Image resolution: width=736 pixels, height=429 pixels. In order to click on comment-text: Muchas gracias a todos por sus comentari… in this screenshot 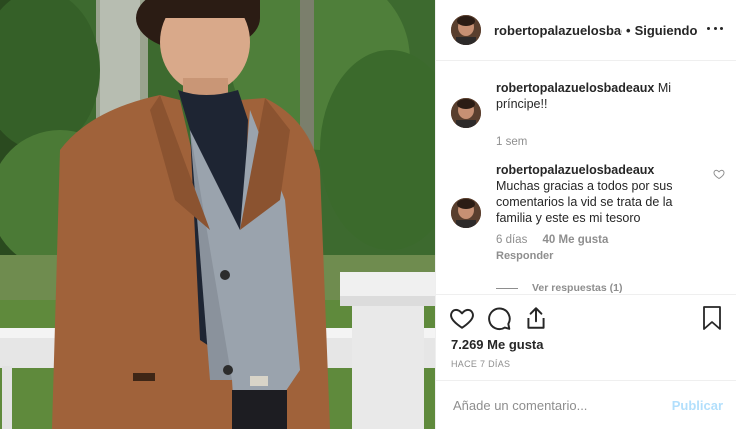, I will do `click(584, 202)`.